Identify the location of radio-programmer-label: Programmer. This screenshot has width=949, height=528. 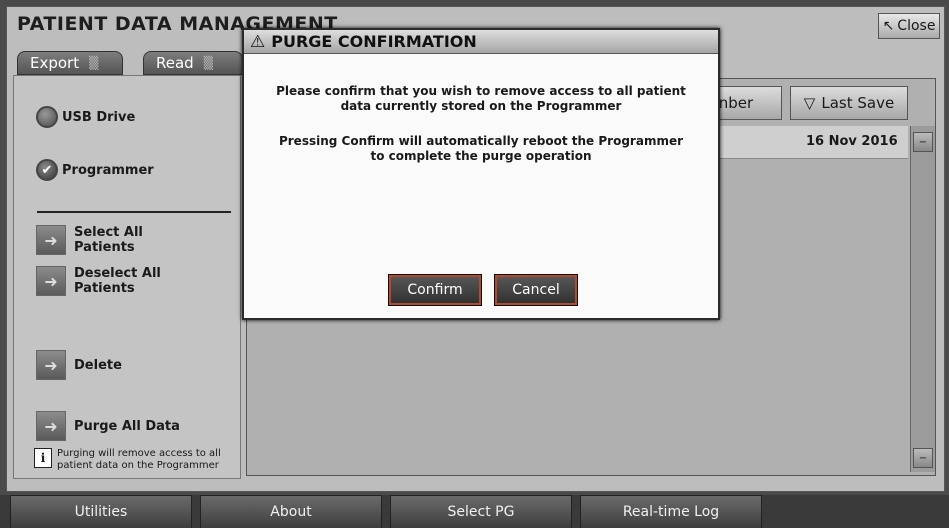
(108, 170).